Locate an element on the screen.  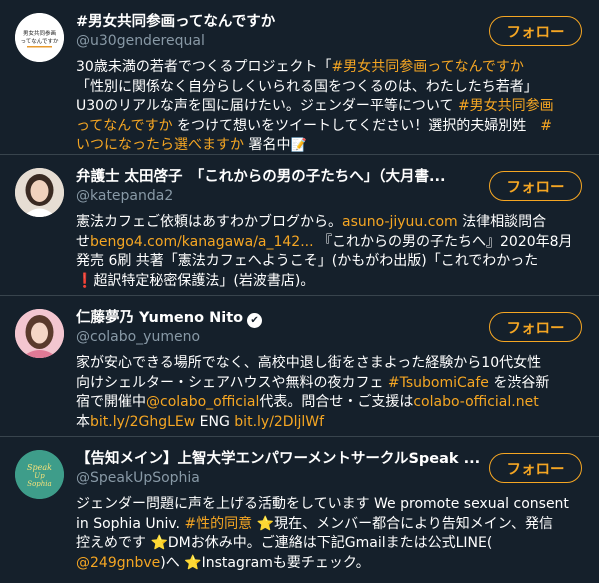
exclamation-icon: ❗ is located at coordinates (85, 280).